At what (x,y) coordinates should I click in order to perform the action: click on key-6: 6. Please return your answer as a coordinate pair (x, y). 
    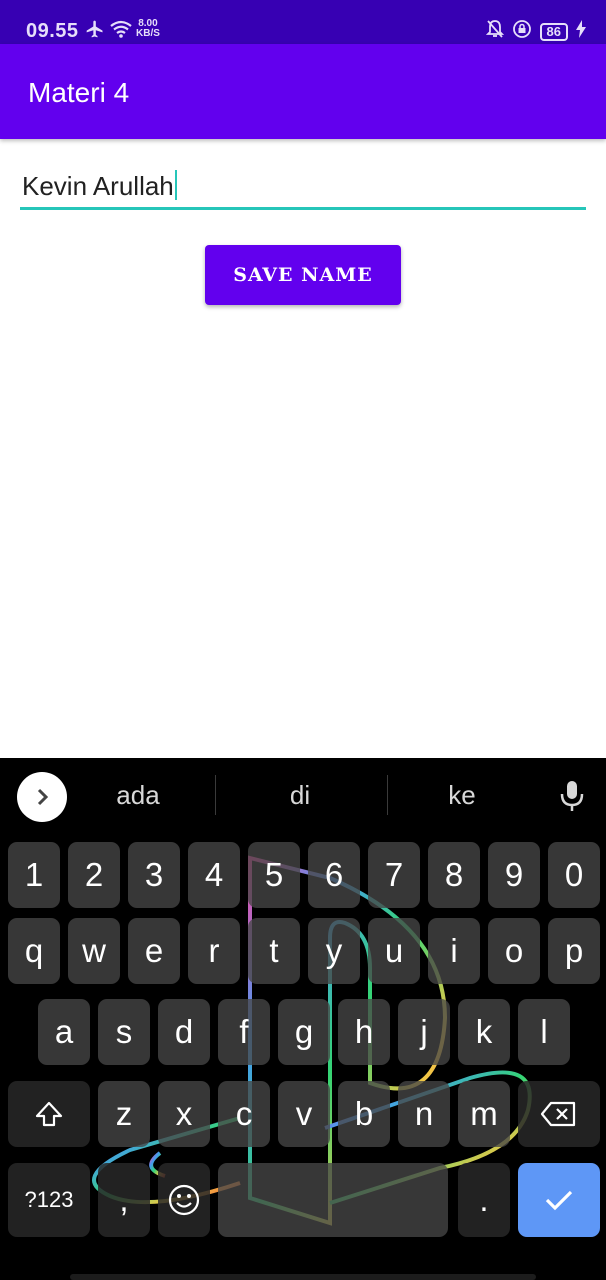
    Looking at the image, I should click on (334, 875).